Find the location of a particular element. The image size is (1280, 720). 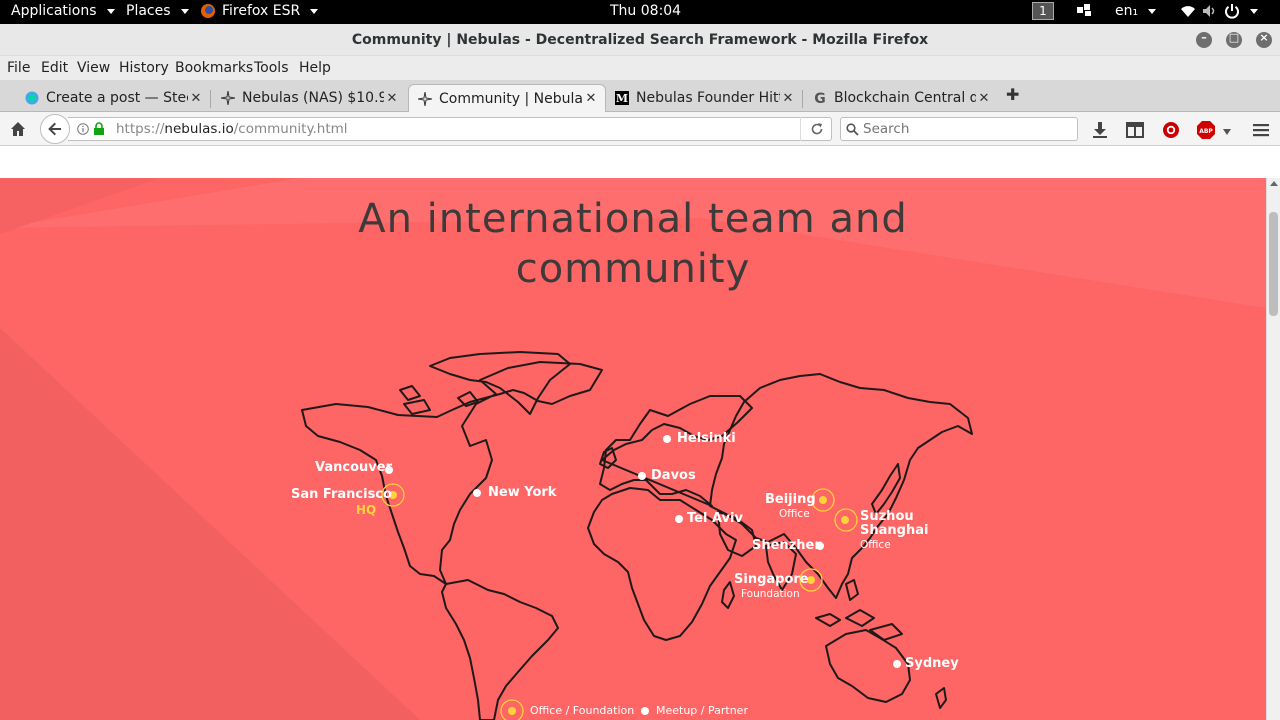

wifi-icon is located at coordinates (1188, 11).